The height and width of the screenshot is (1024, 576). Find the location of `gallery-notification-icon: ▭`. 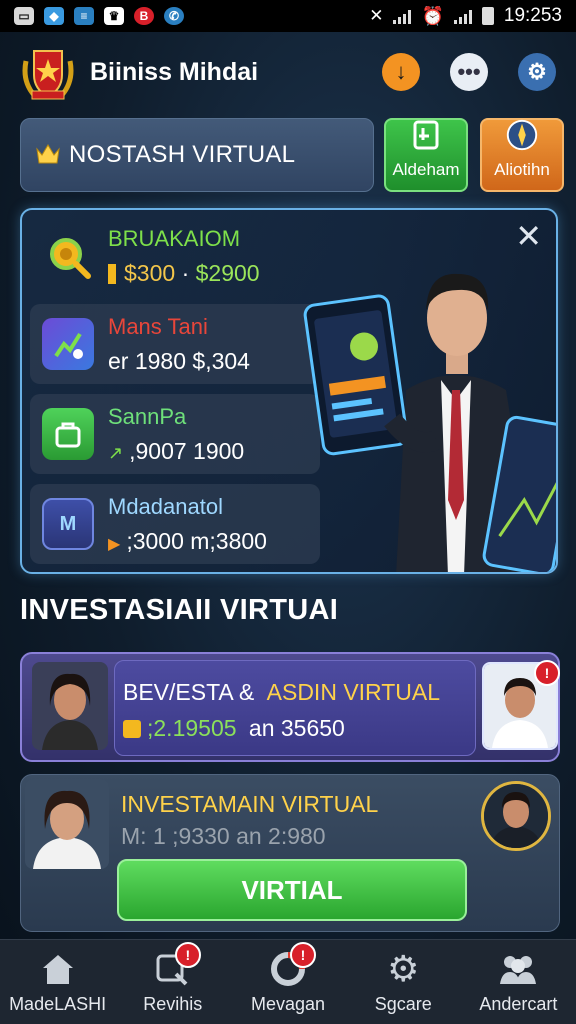

gallery-notification-icon: ▭ is located at coordinates (24, 16).